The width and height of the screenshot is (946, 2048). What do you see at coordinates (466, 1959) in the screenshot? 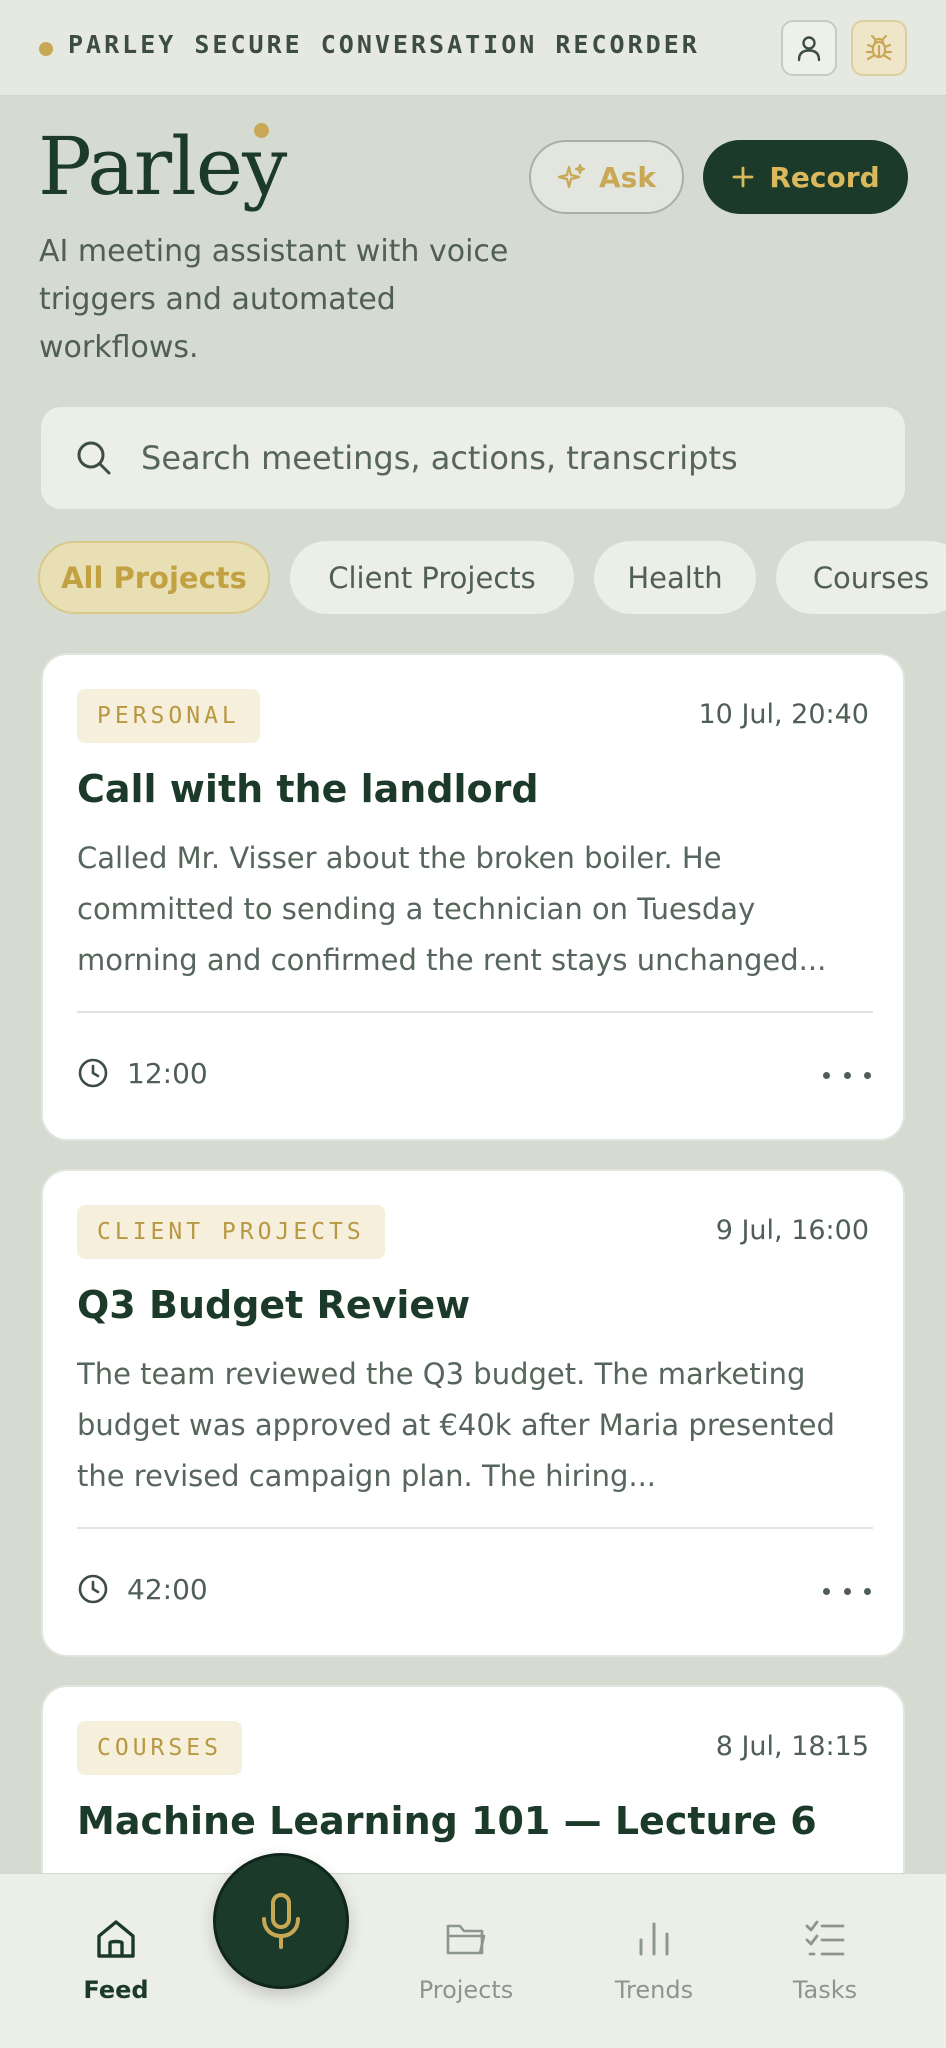
I see `nav-projects: Projects` at bounding box center [466, 1959].